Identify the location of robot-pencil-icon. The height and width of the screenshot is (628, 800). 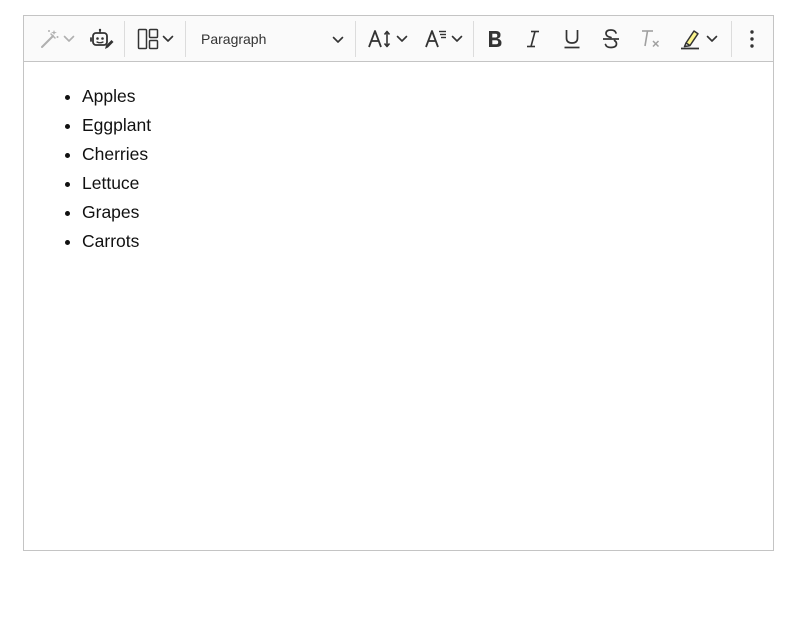
(102, 39).